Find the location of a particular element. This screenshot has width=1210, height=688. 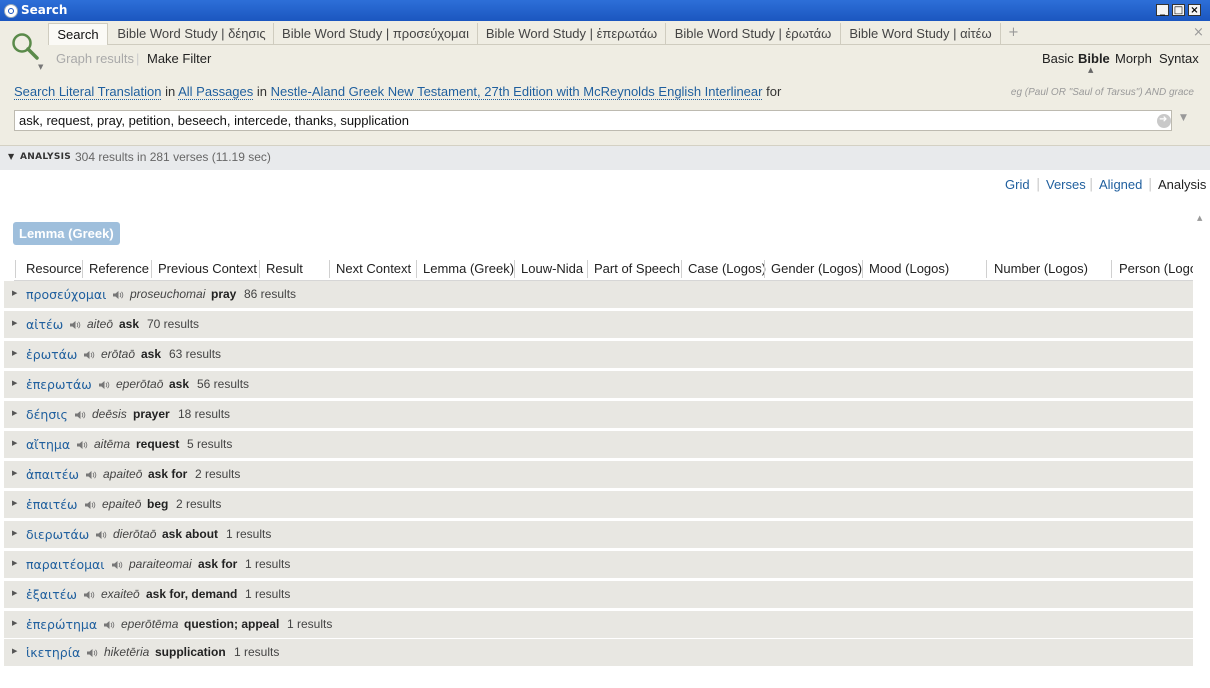

graph-results-button: Graph results is located at coordinates (95, 58).